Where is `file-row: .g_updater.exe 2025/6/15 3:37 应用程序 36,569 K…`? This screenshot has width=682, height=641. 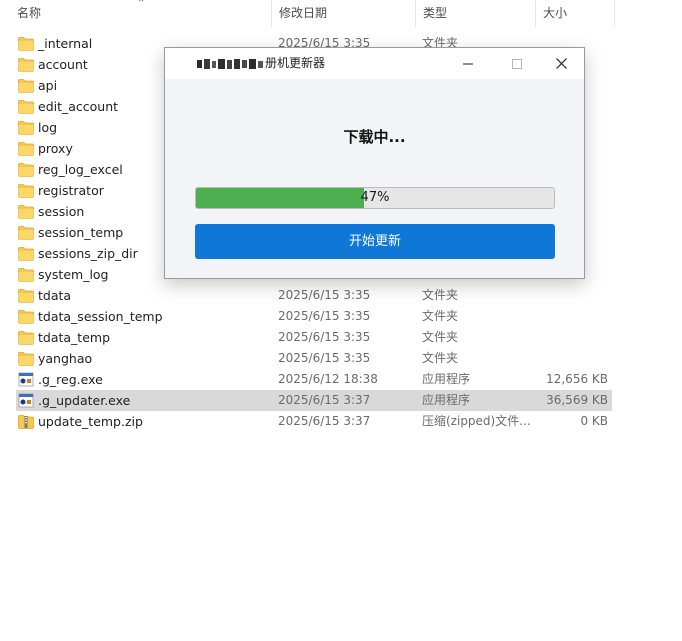
file-row: .g_updater.exe 2025/6/15 3:37 应用程序 36,569 K… is located at coordinates (314, 400).